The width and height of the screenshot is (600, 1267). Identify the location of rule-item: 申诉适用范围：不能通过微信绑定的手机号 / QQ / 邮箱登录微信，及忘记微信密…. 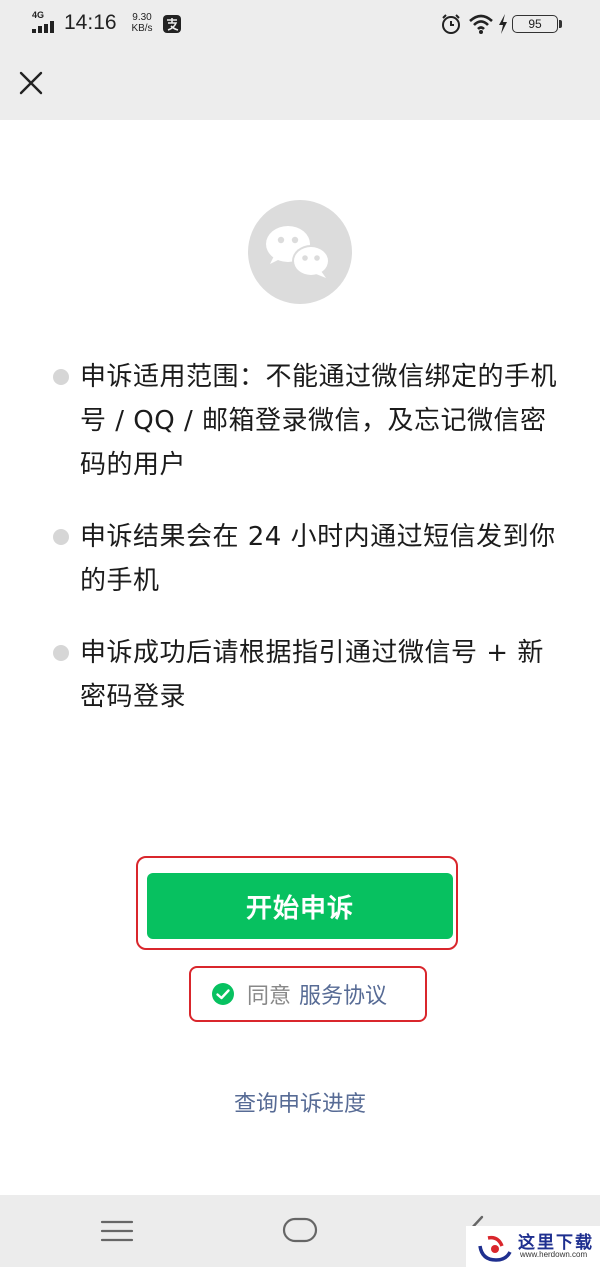
(310, 421).